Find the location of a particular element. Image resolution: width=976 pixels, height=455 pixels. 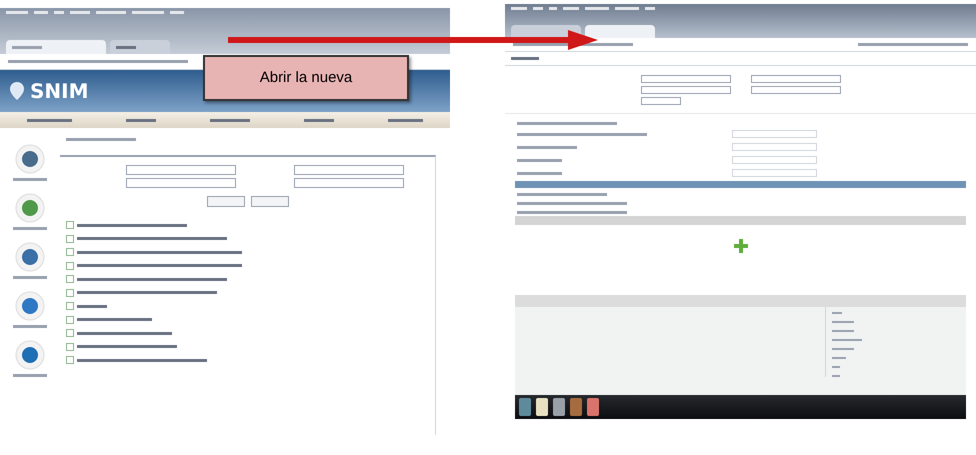

plus-icon is located at coordinates (741, 246).